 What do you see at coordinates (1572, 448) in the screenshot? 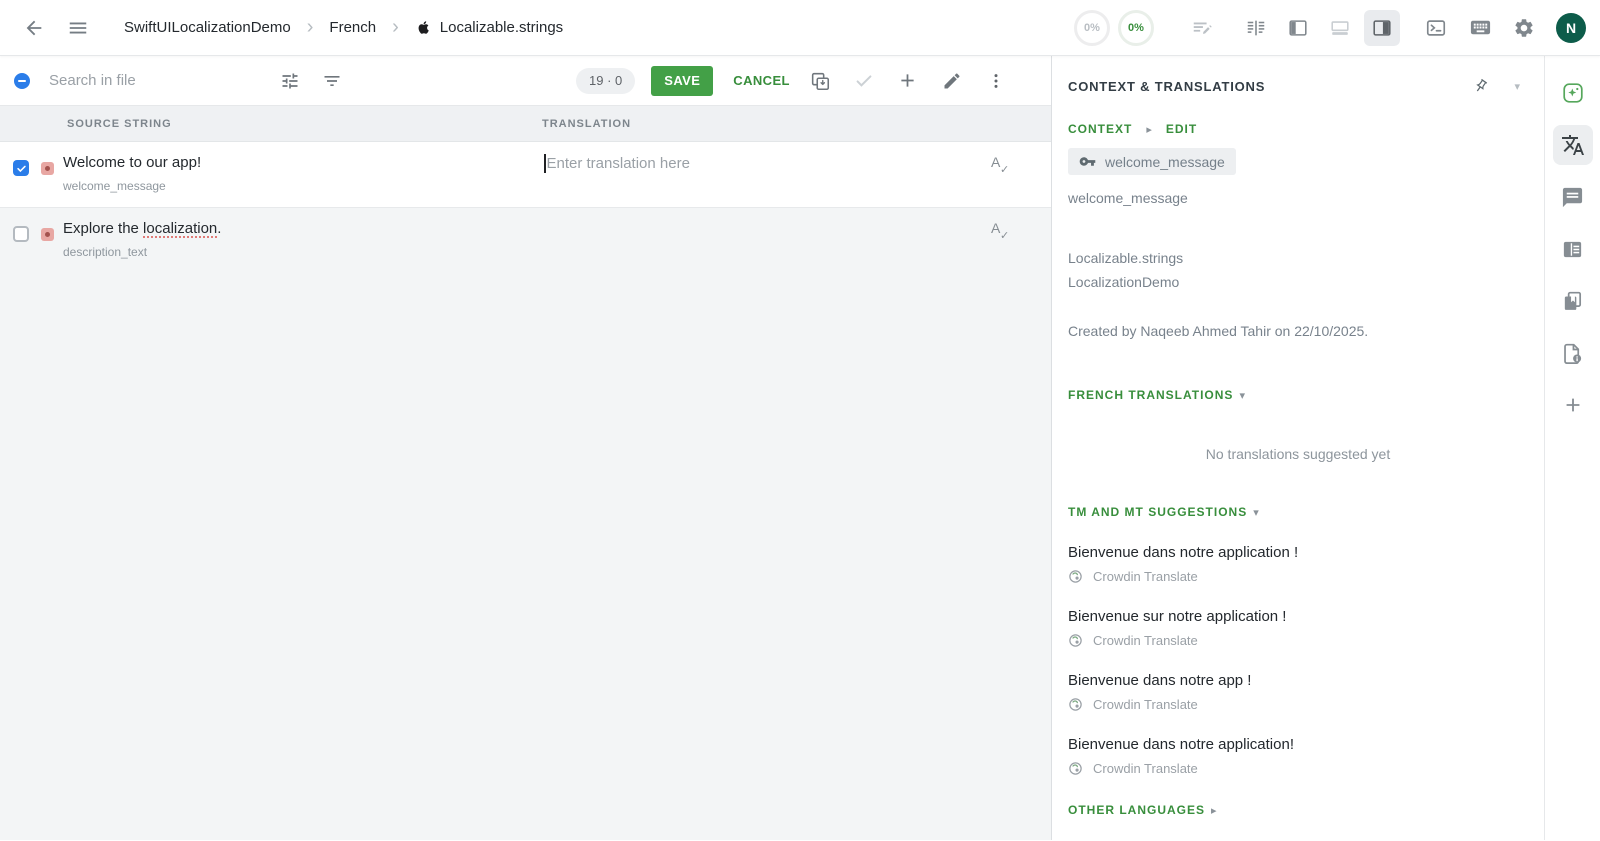
I see `side-tab-strip` at bounding box center [1572, 448].